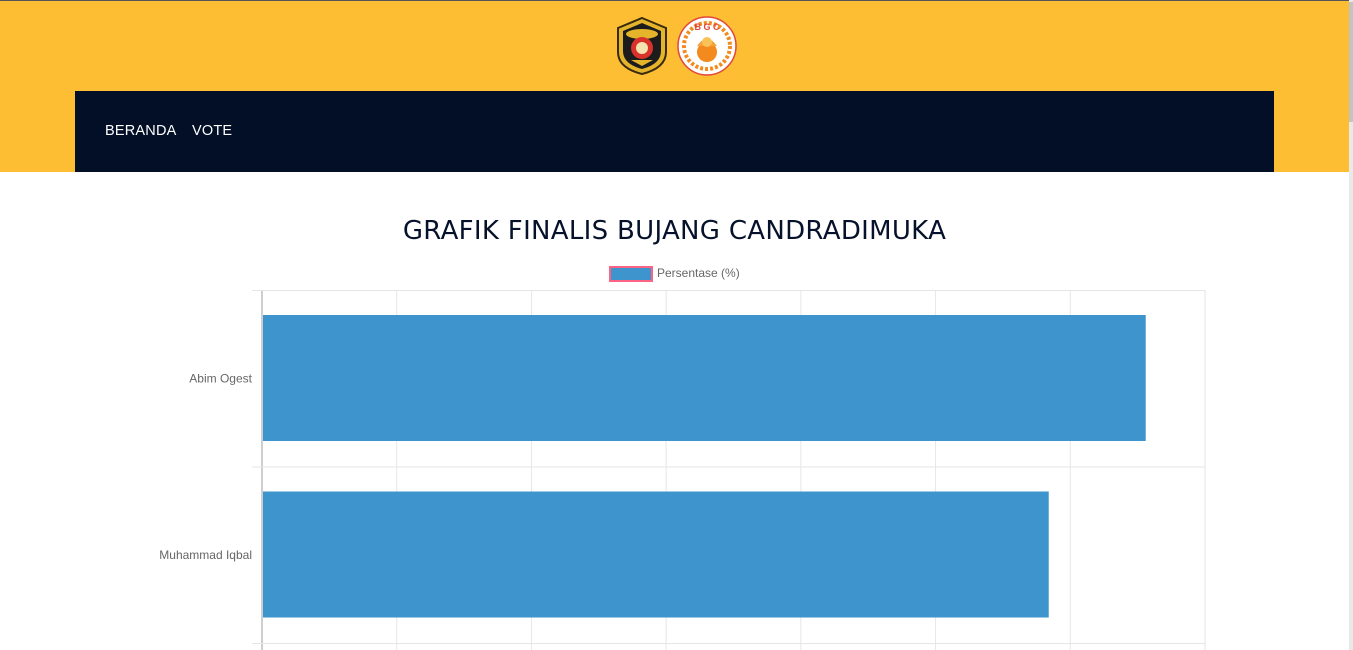  I want to click on bgc-logo-icon: B G C, so click(707, 46).